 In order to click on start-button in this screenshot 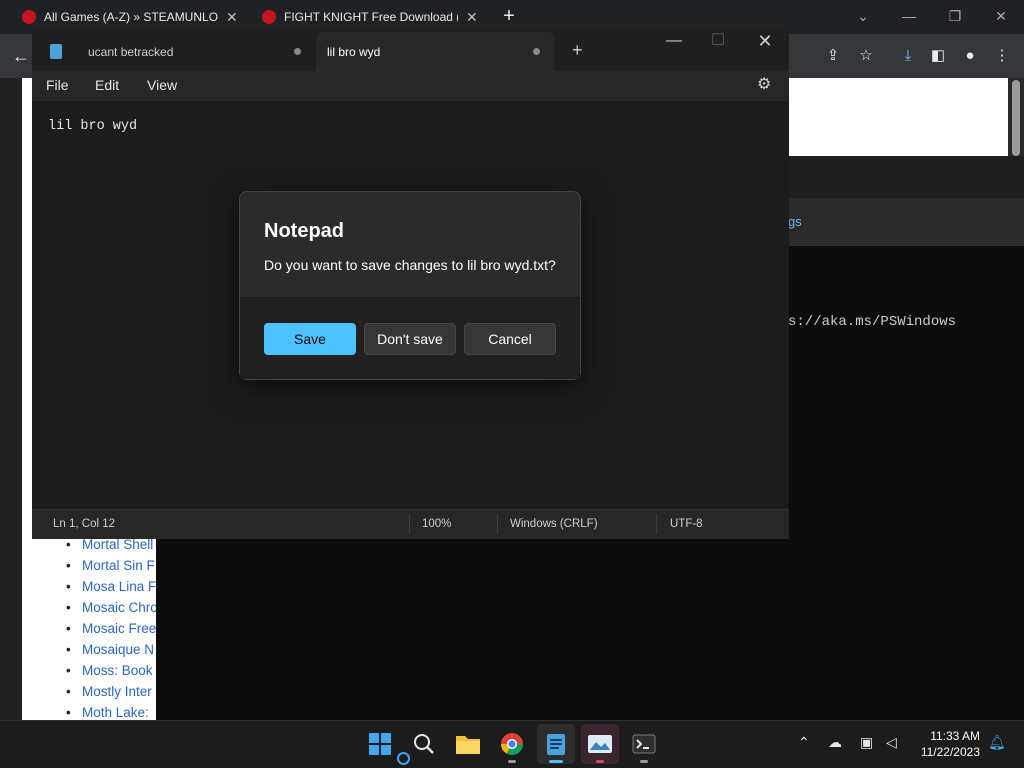, I will do `click(380, 744)`.